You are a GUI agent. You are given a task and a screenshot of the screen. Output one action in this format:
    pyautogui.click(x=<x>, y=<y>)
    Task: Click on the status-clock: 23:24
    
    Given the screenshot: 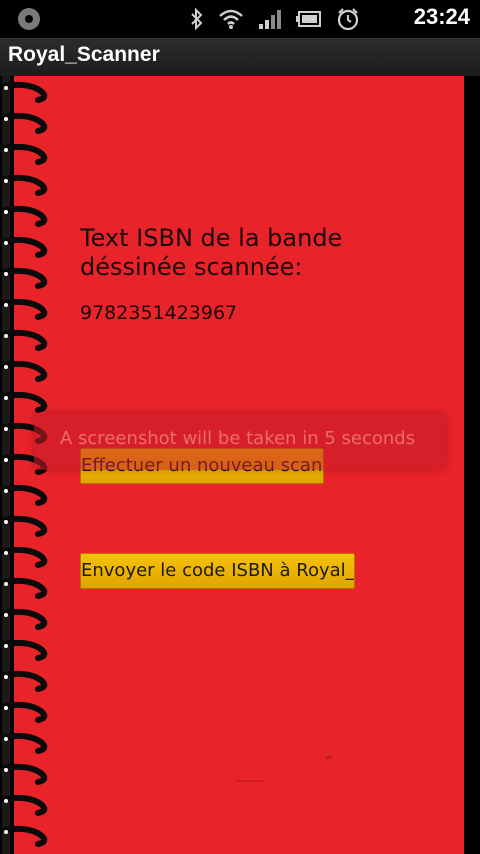 What is the action you would take?
    pyautogui.click(x=441, y=16)
    